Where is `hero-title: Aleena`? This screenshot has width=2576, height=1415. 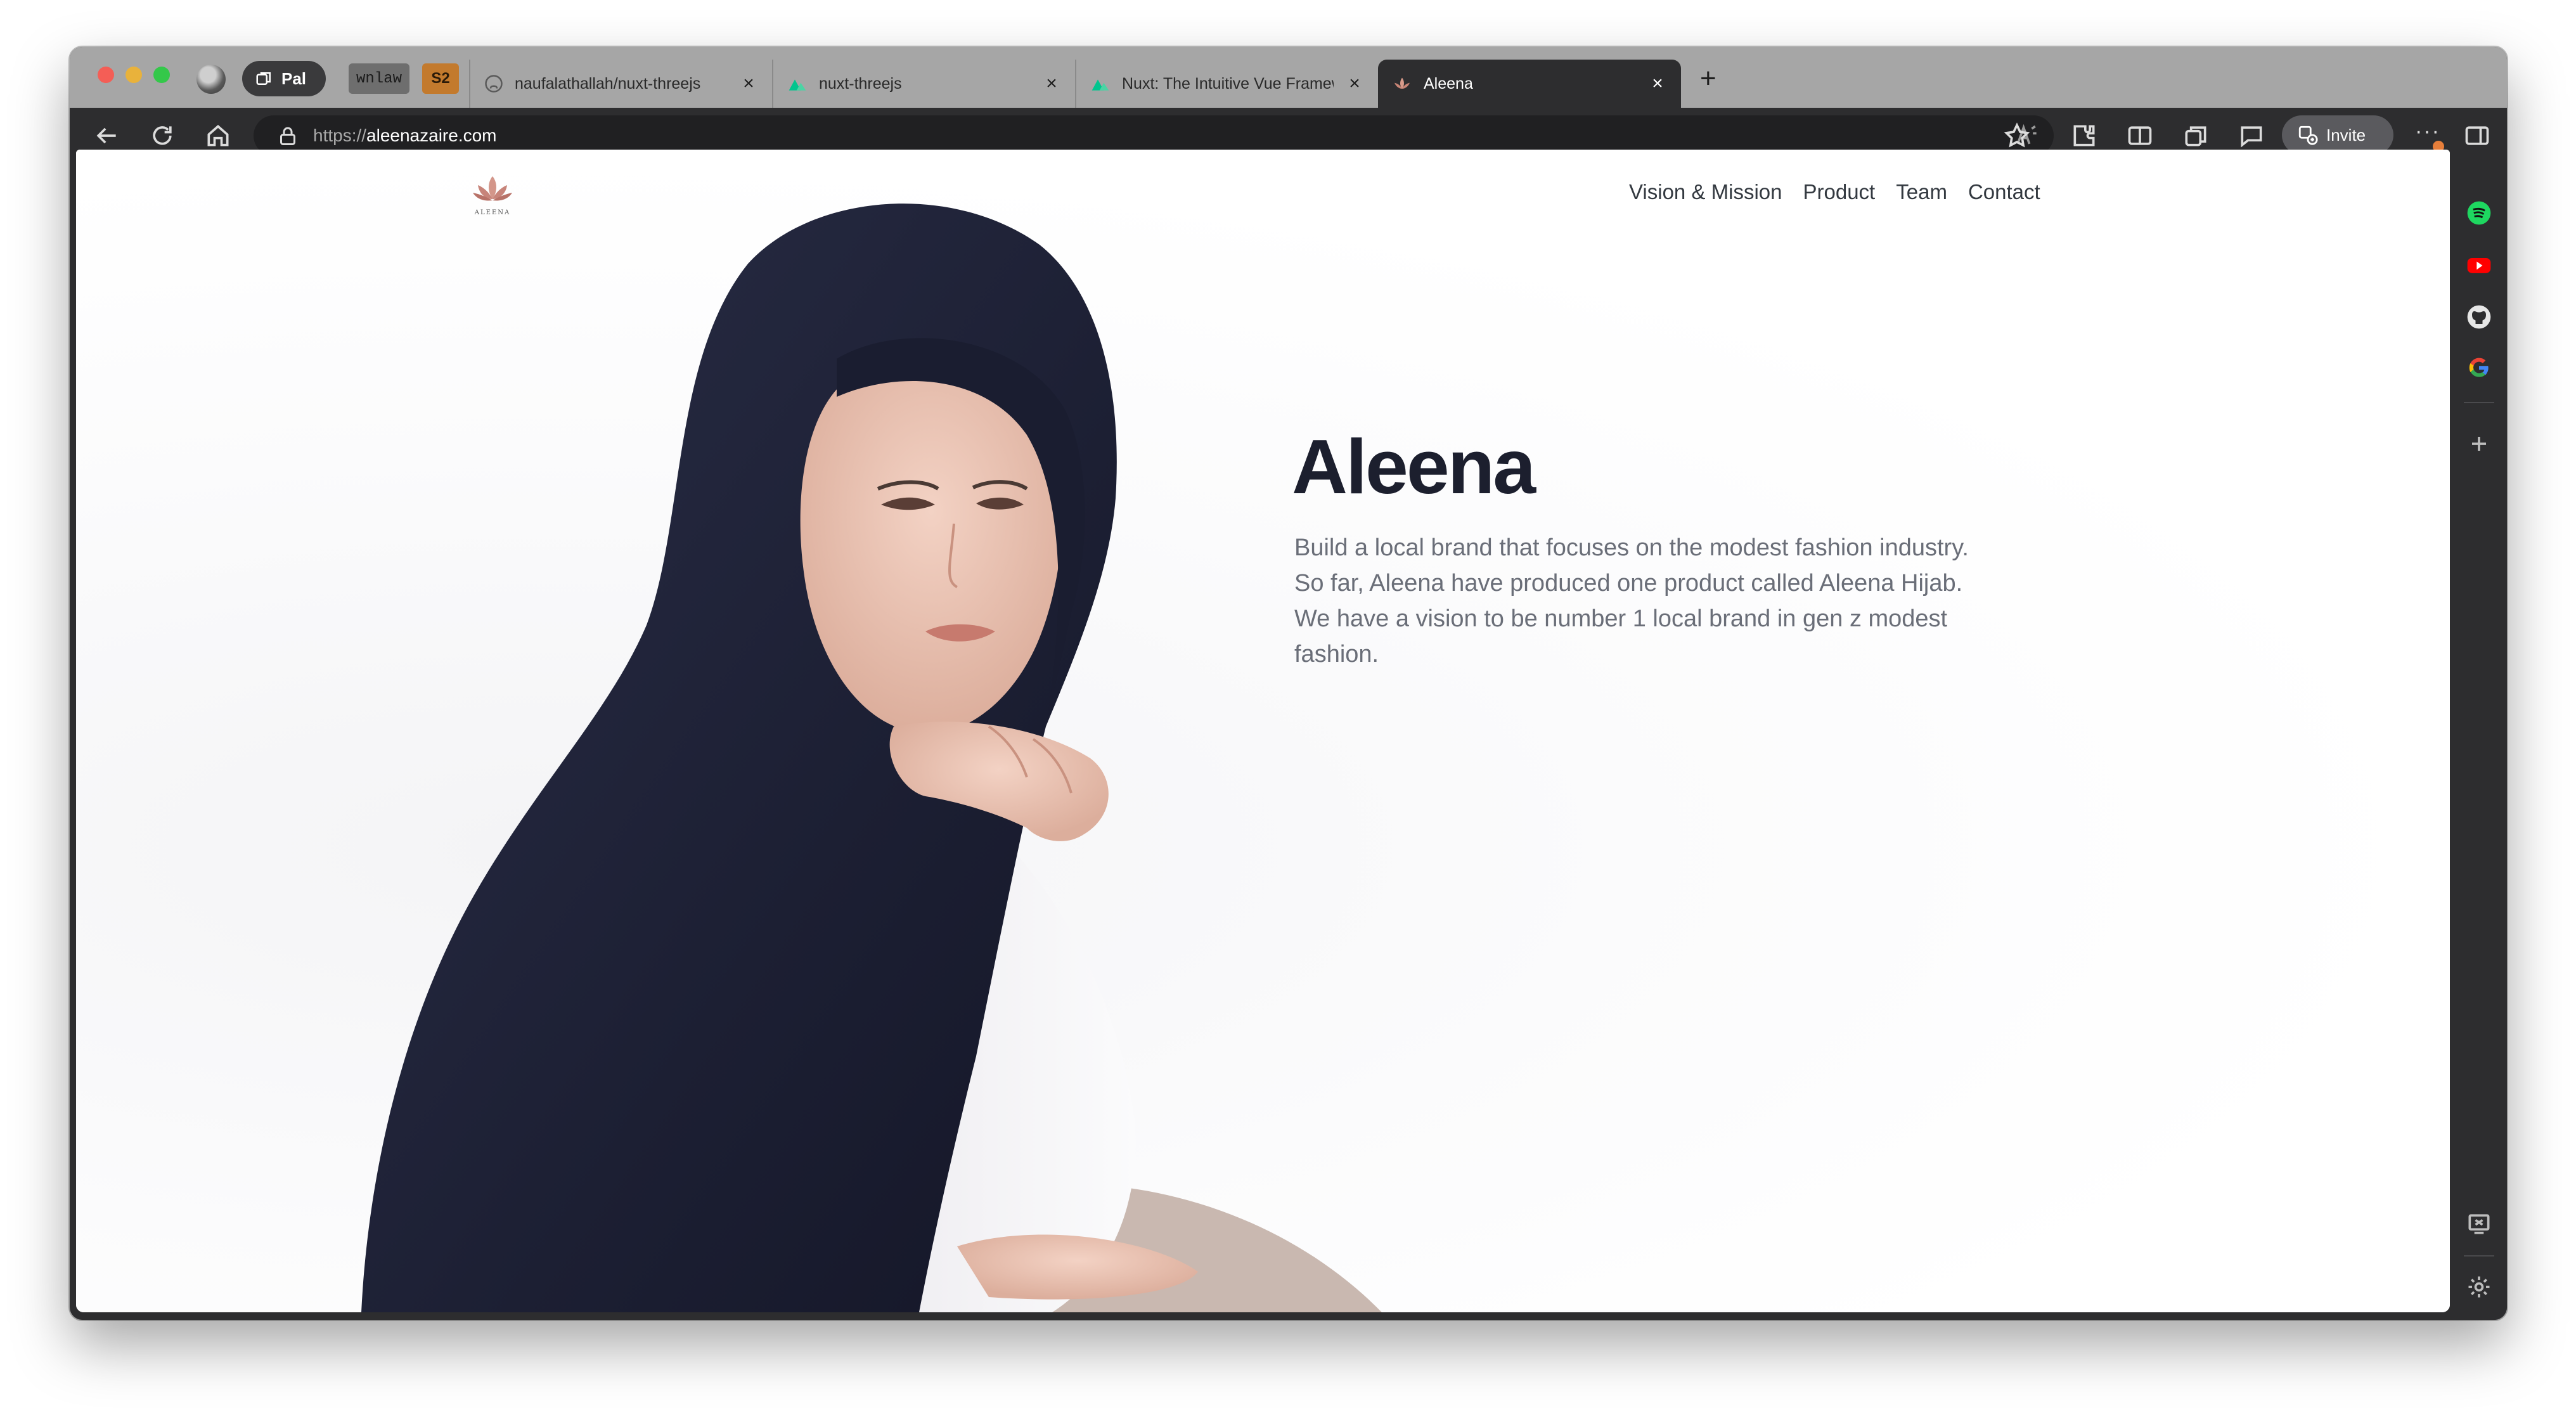 hero-title: Aleena is located at coordinates (1414, 466).